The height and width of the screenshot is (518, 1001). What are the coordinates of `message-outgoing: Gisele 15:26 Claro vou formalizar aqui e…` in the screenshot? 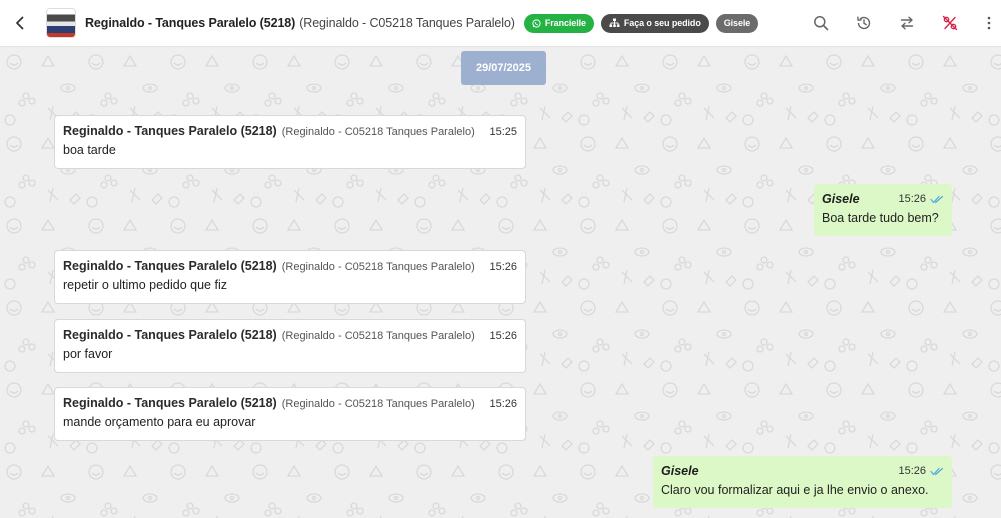 It's located at (802, 482).